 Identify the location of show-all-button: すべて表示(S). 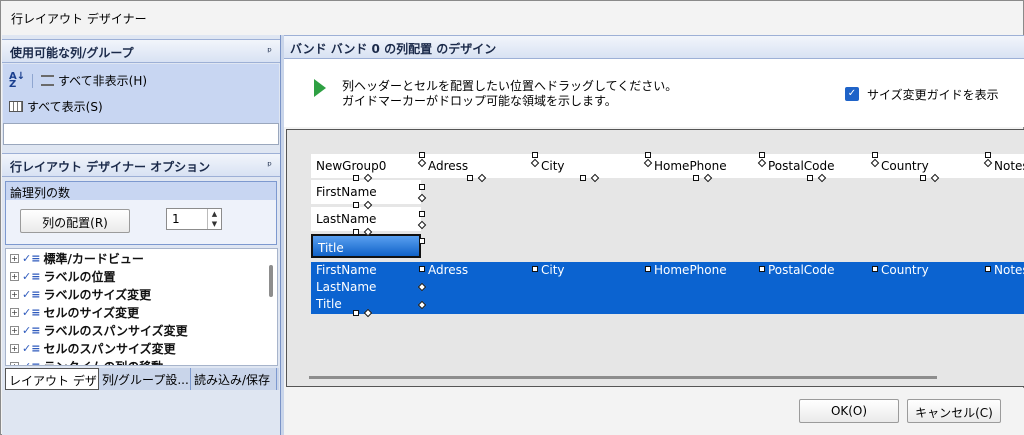
(65, 106).